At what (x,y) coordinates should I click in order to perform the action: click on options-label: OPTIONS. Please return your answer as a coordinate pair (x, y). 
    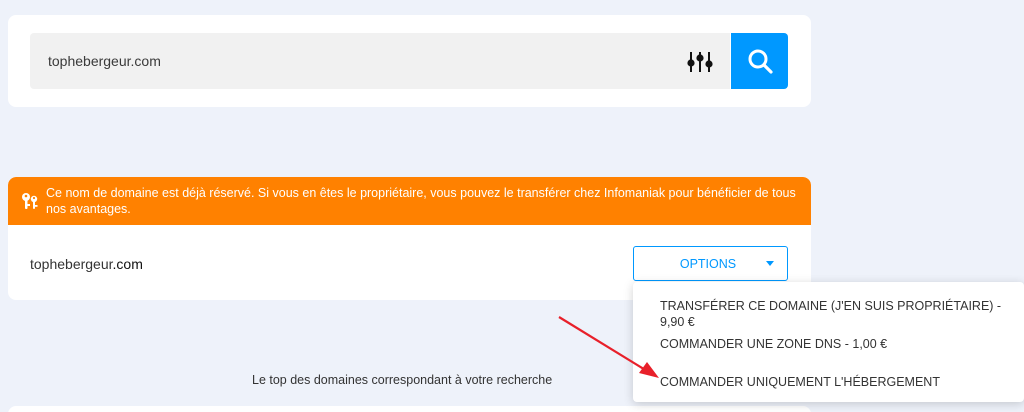
    Looking at the image, I should click on (708, 264).